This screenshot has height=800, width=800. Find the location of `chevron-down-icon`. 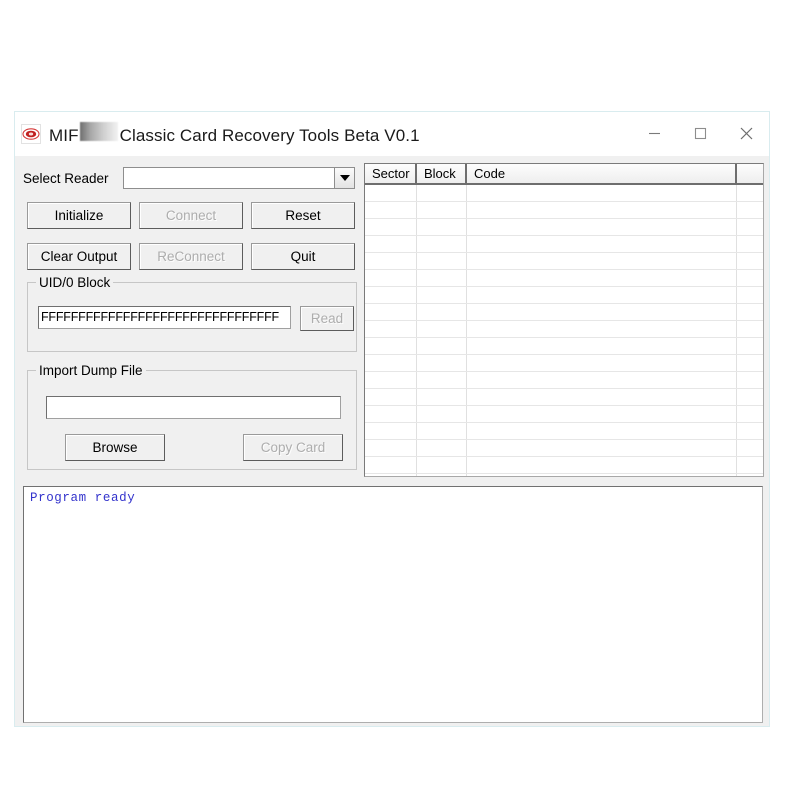

chevron-down-icon is located at coordinates (344, 178).